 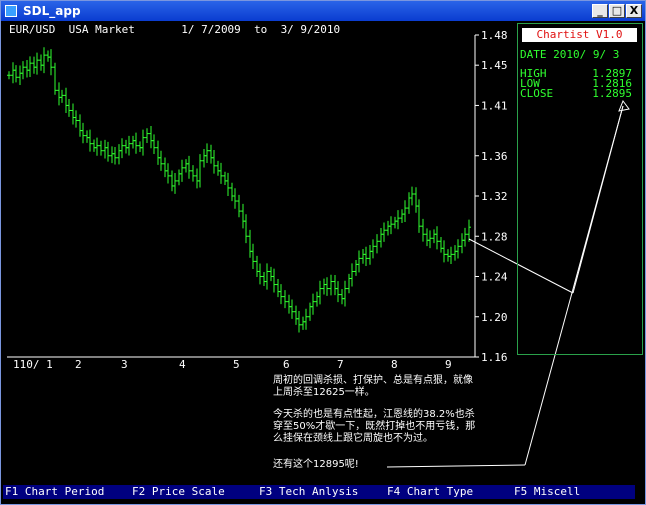 What do you see at coordinates (124, 364) in the screenshot?
I see `x-tick-label: 3` at bounding box center [124, 364].